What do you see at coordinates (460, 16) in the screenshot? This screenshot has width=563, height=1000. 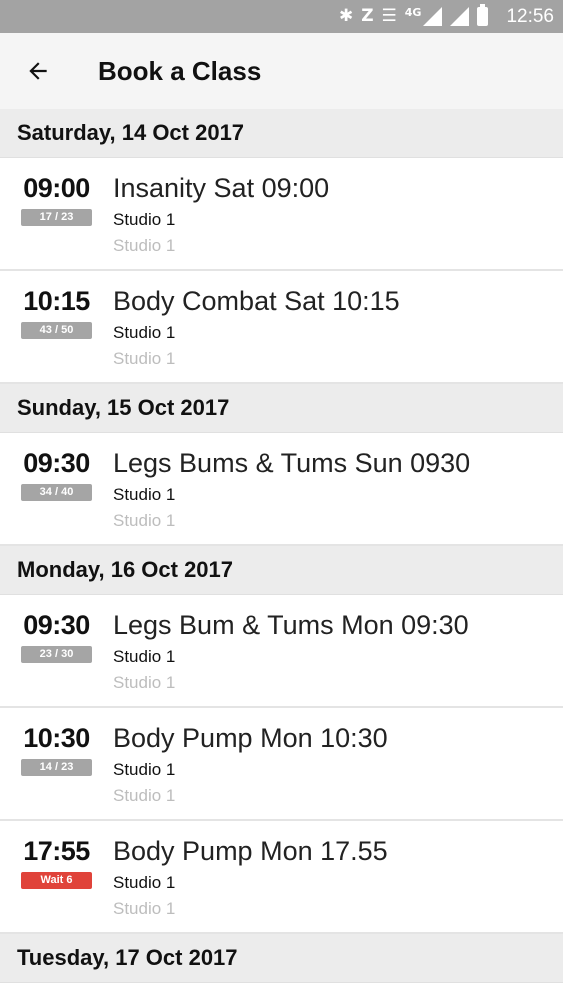 I see `wifi-signal-icon` at bounding box center [460, 16].